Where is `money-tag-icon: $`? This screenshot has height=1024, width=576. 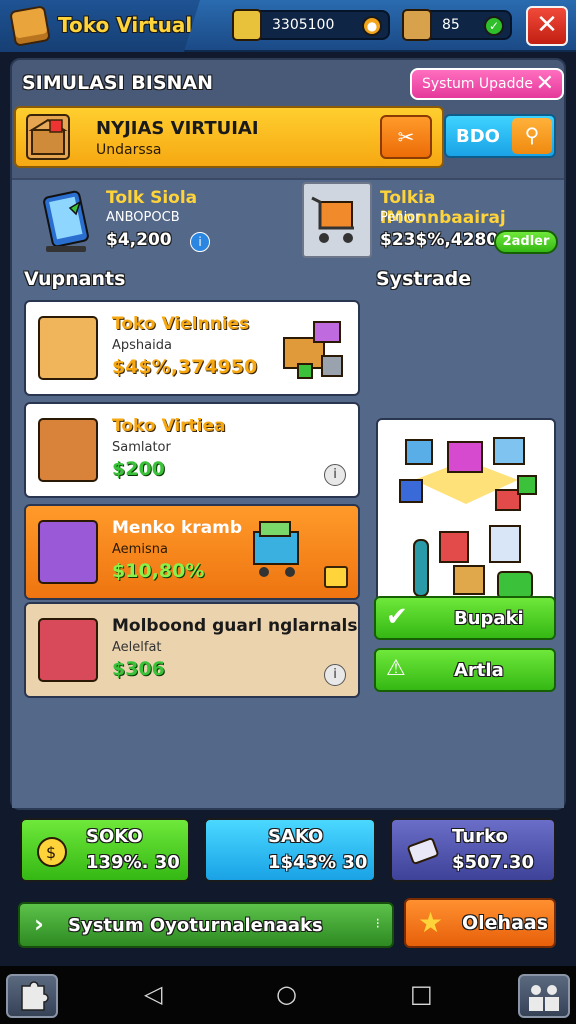
money-tag-icon: $ is located at coordinates (53, 851).